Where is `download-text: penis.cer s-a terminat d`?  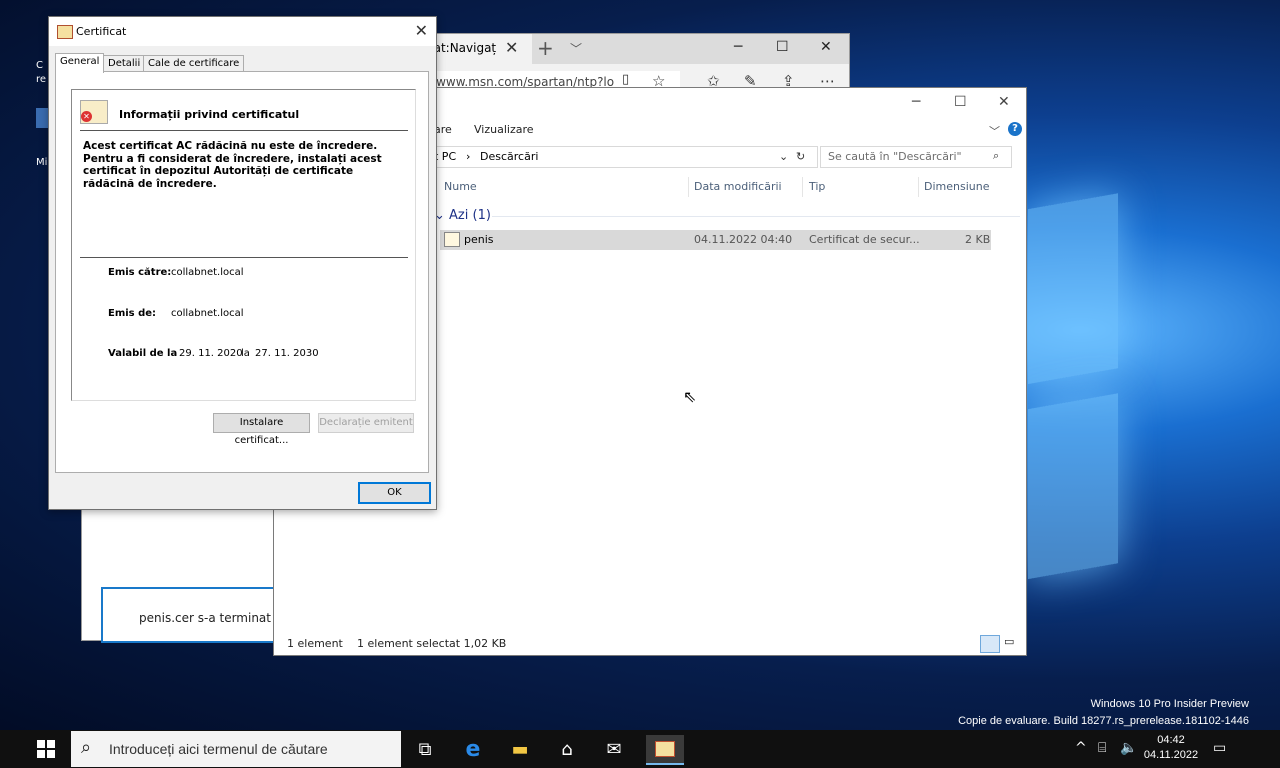
download-text: penis.cer s-a terminat d is located at coordinates (211, 618).